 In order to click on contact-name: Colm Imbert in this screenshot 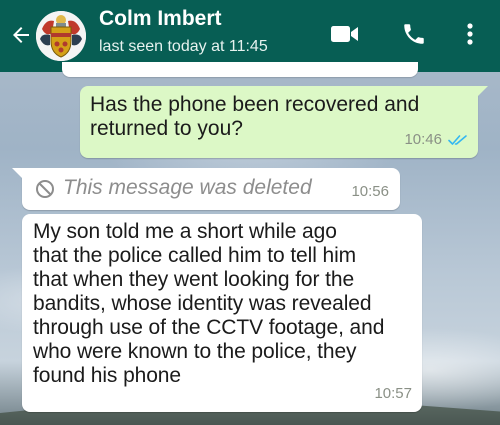, I will do `click(160, 19)`.